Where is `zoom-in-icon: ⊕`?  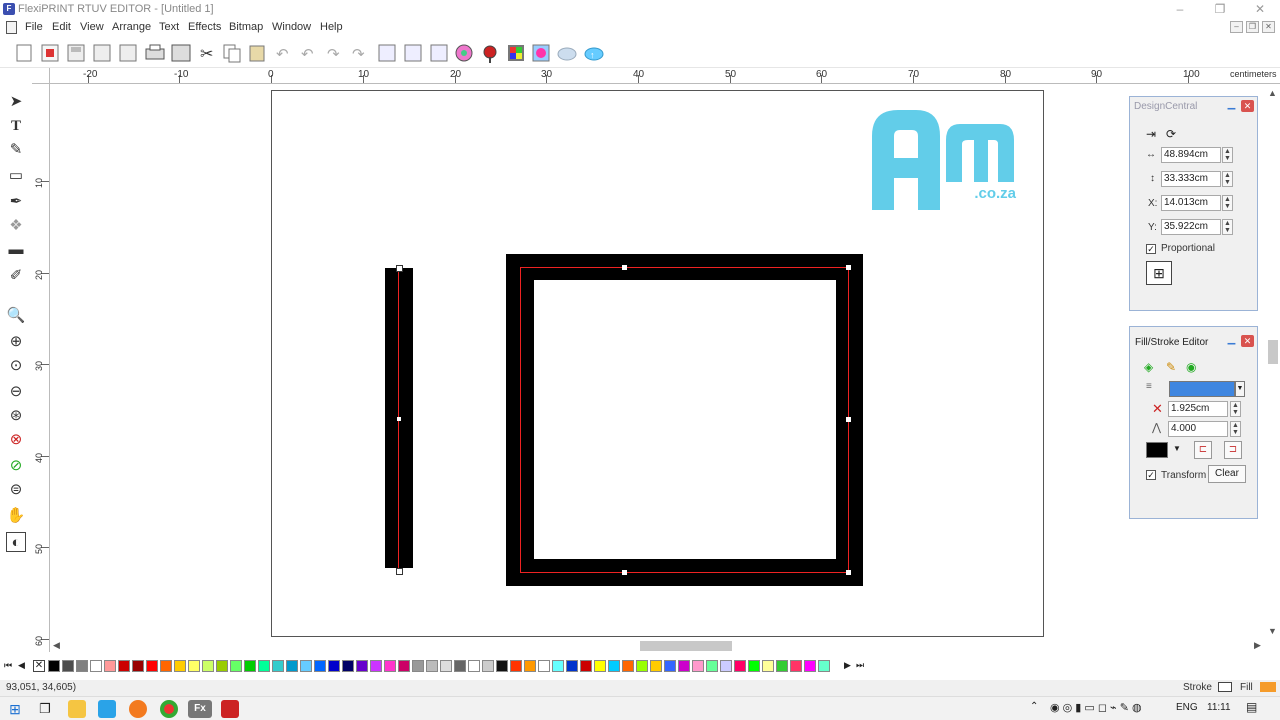
zoom-in-icon: ⊕ is located at coordinates (16, 342).